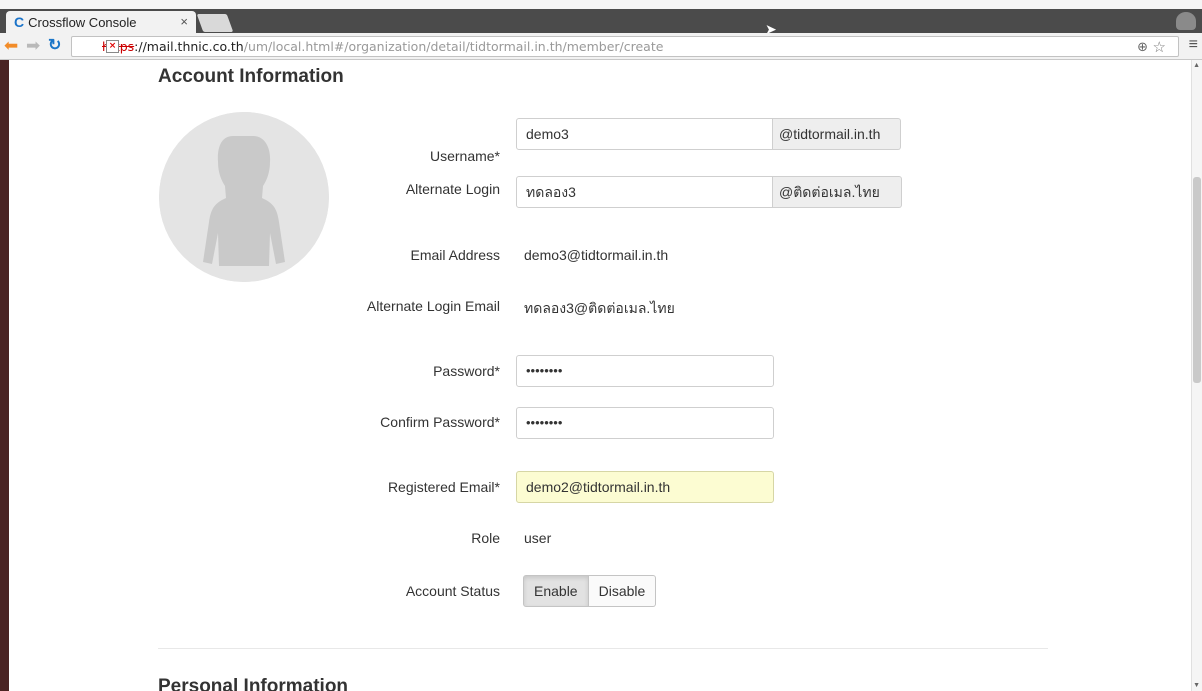 The height and width of the screenshot is (691, 1202). What do you see at coordinates (1197, 280) in the screenshot?
I see `scrollbar-thumb` at bounding box center [1197, 280].